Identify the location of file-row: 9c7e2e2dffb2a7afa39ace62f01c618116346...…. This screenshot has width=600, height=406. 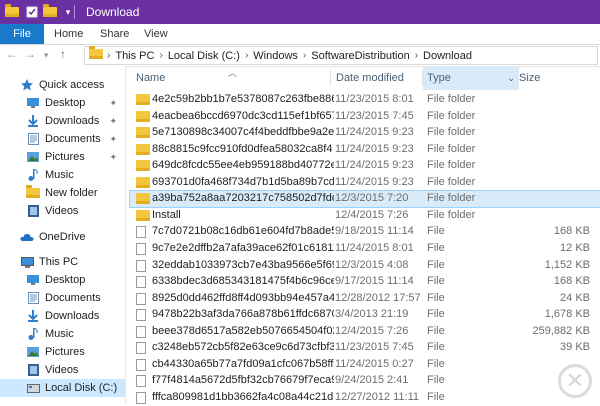
(365, 249).